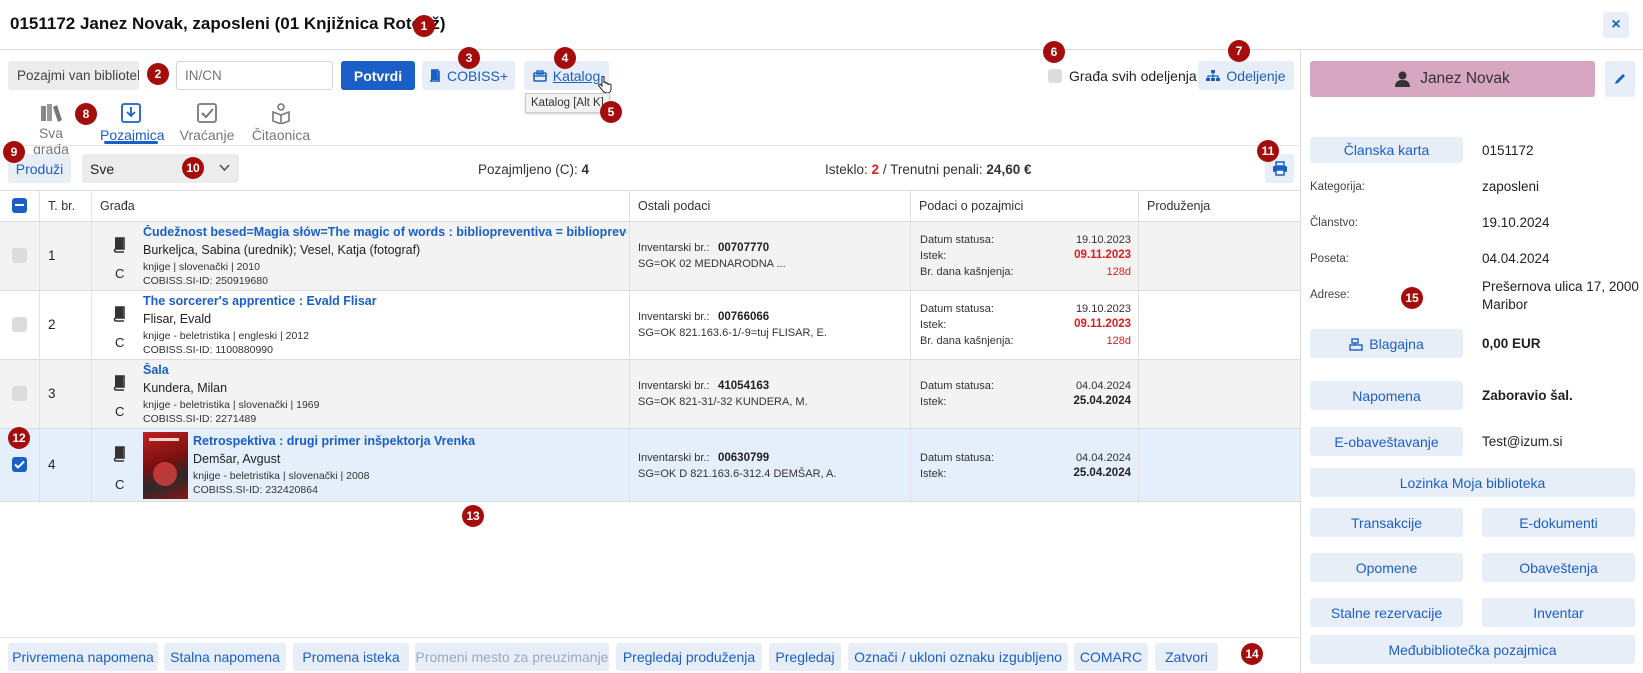  What do you see at coordinates (51, 129) in the screenshot?
I see `tab-all-items: Sva građa` at bounding box center [51, 129].